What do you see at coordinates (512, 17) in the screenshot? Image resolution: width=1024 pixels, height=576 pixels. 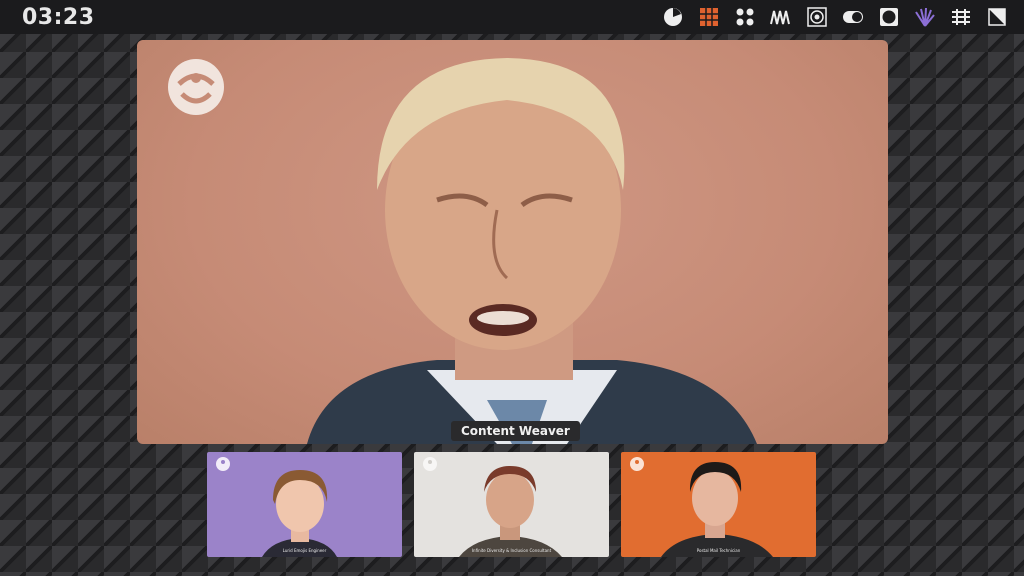 I see `status-bar: 03:23` at bounding box center [512, 17].